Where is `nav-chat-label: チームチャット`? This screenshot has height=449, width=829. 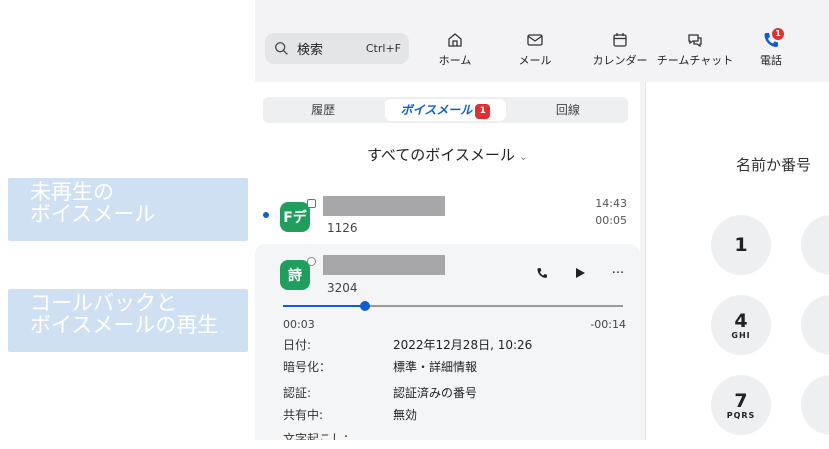
nav-chat-label: チームチャット is located at coordinates (695, 60).